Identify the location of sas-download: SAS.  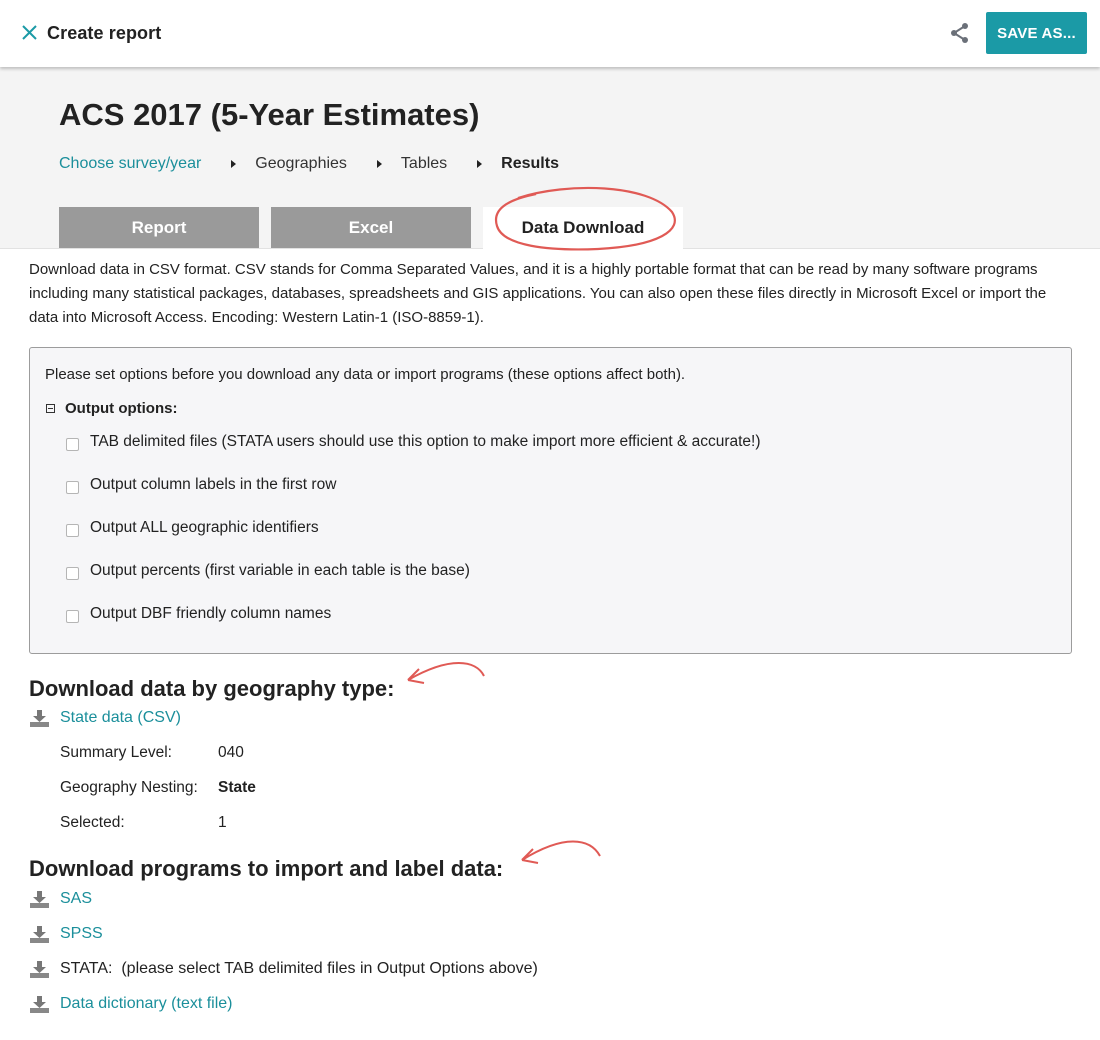
(61, 899).